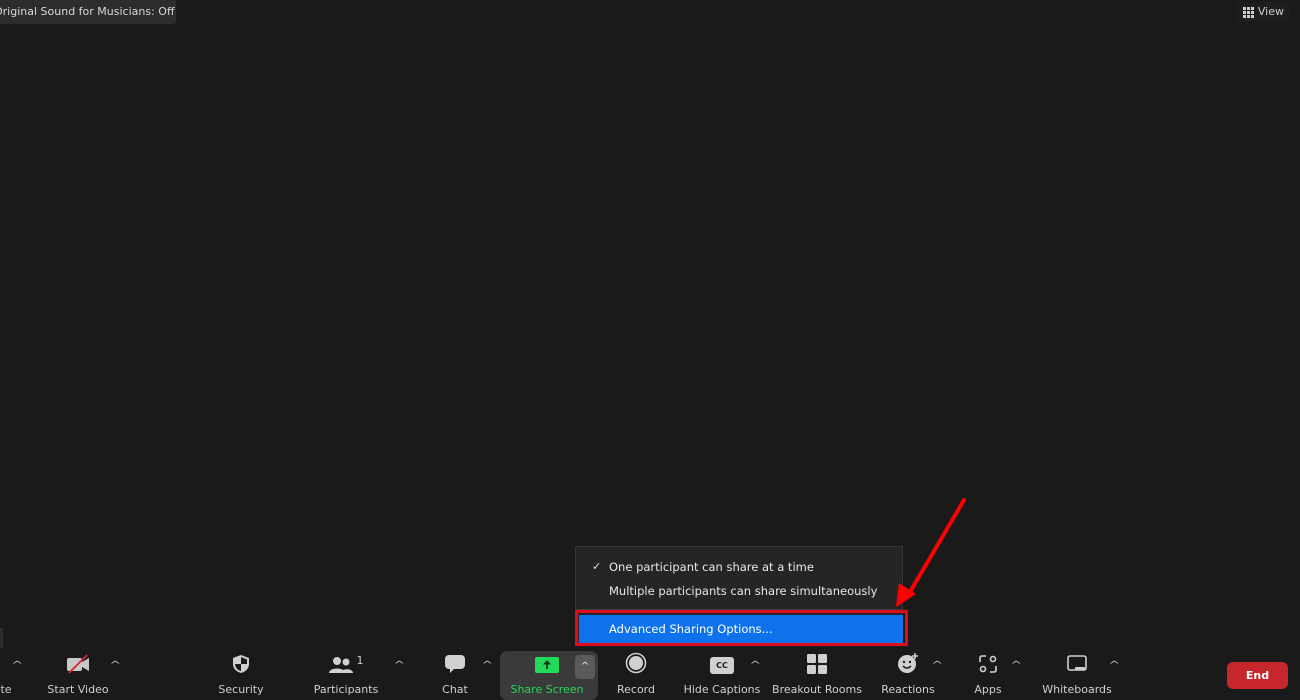 Image resolution: width=1300 pixels, height=700 pixels. What do you see at coordinates (1248, 12) in the screenshot?
I see `grid-icon` at bounding box center [1248, 12].